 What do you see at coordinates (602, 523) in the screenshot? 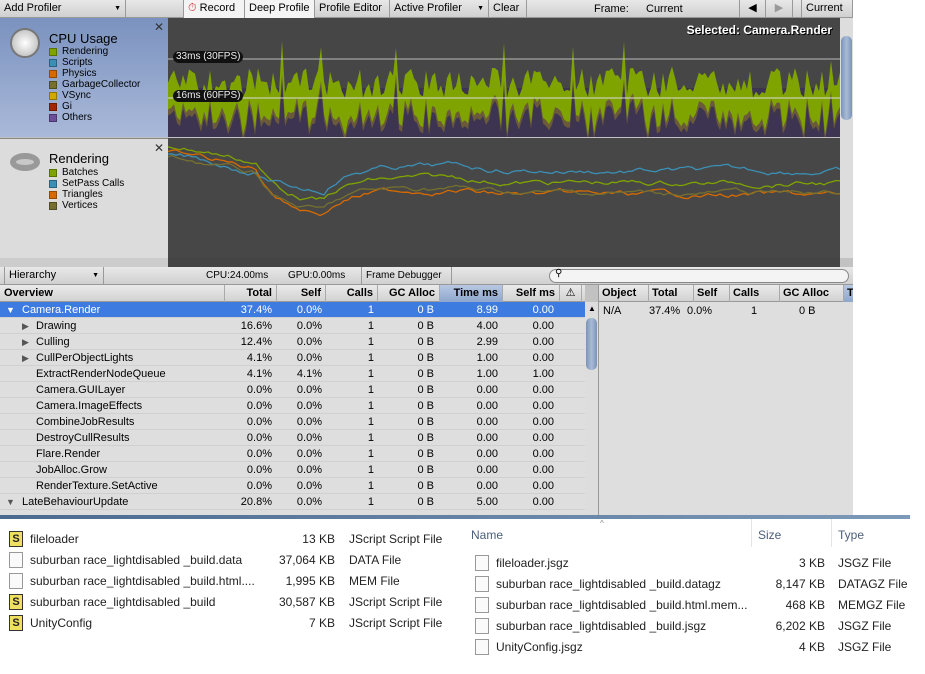
I see `sort-arrow-icon: ^` at bounding box center [602, 523].